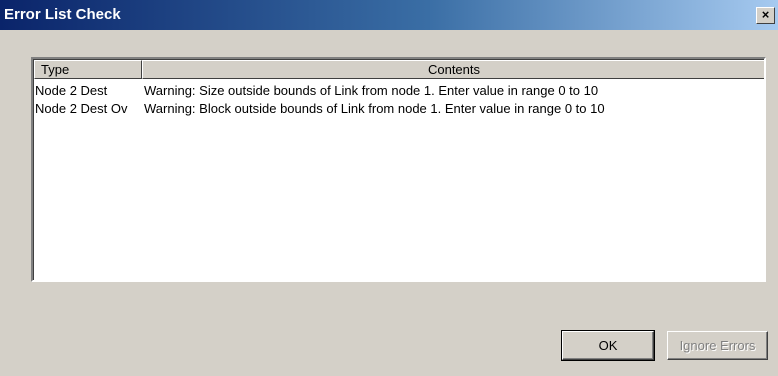  Describe the element at coordinates (88, 69) in the screenshot. I see `column-header-type: Type` at that location.